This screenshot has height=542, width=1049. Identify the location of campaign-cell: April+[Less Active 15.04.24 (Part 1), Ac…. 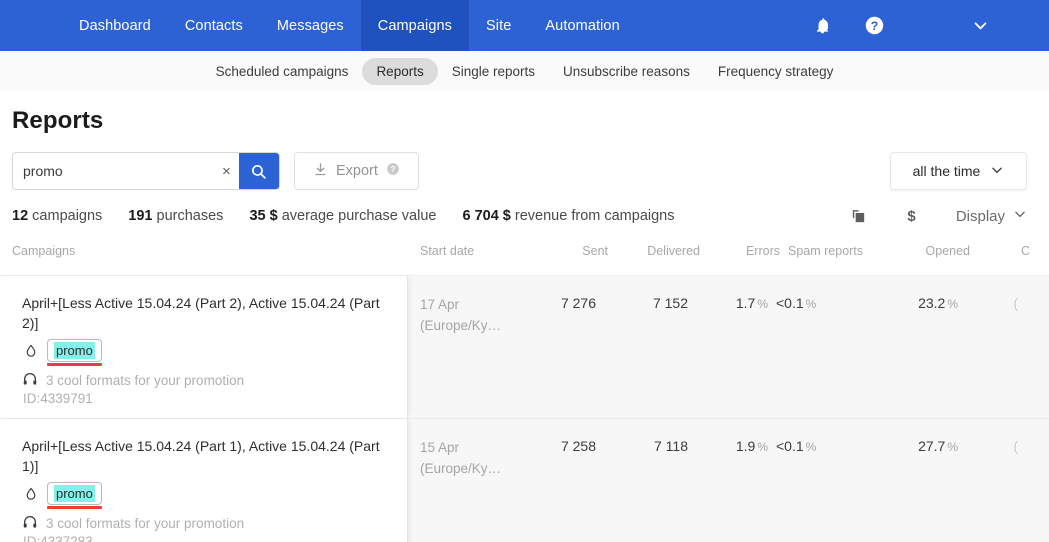
(204, 480).